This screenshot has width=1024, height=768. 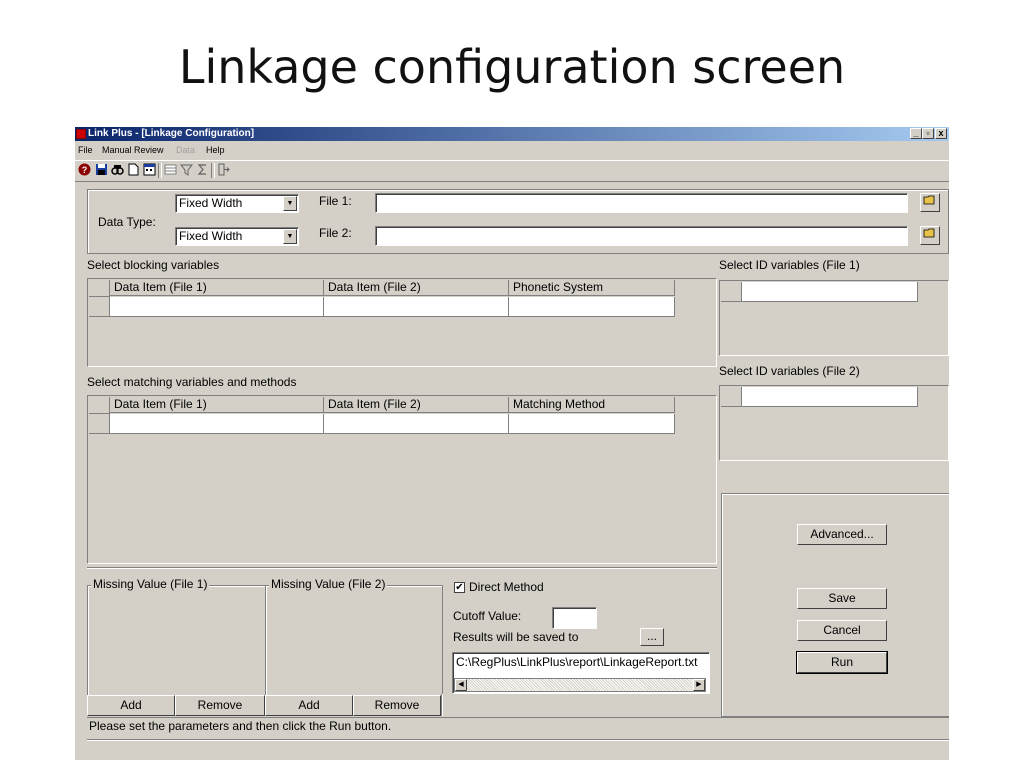 I want to click on id-file1-title: Select ID variables (File 1), so click(x=789, y=265).